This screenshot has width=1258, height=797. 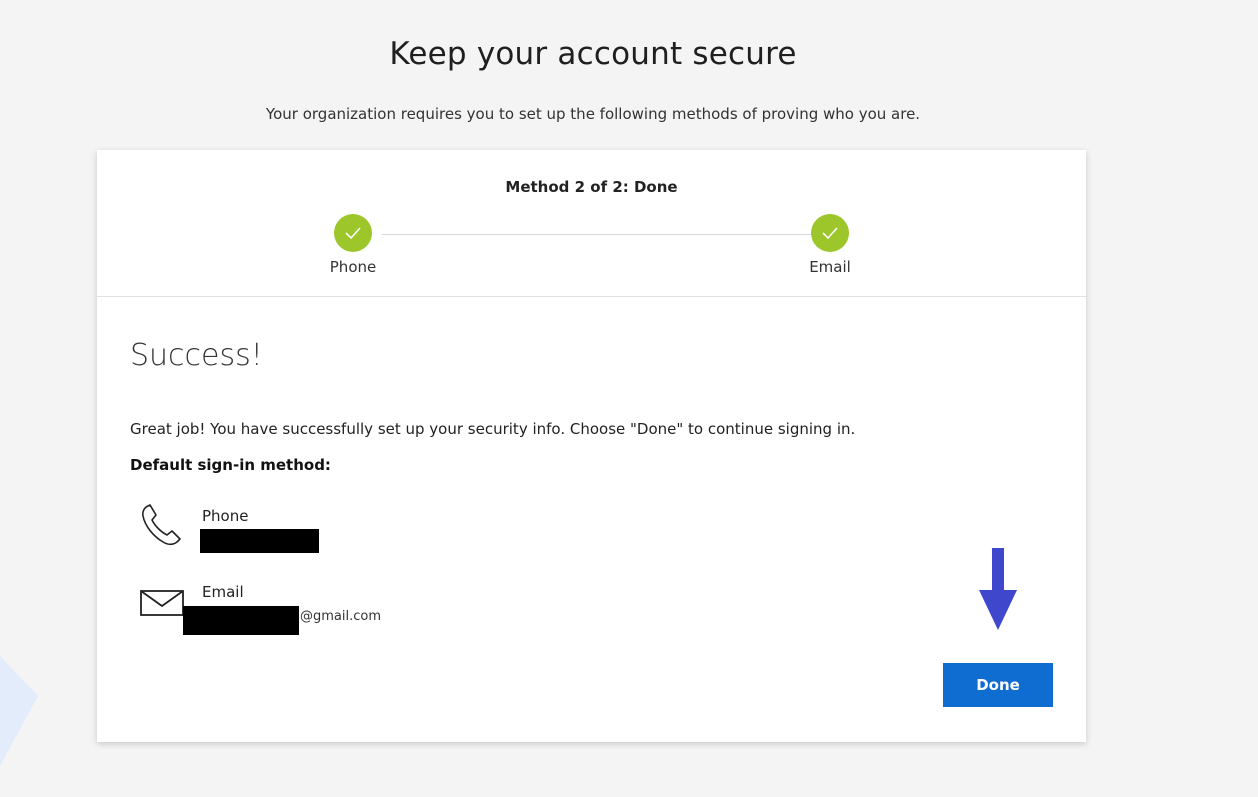 What do you see at coordinates (591, 223) in the screenshot?
I see `progress-header: Method 2 of 2: Done Phone Email` at bounding box center [591, 223].